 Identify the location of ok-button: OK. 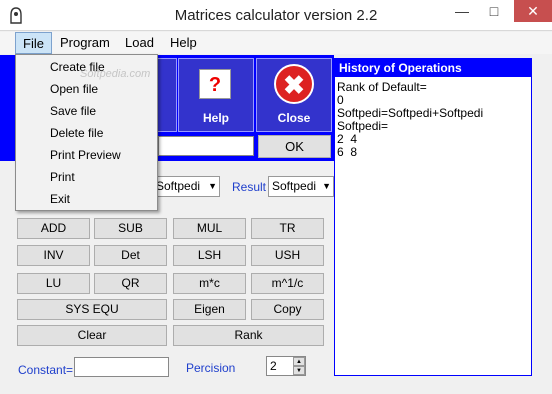
(294, 146).